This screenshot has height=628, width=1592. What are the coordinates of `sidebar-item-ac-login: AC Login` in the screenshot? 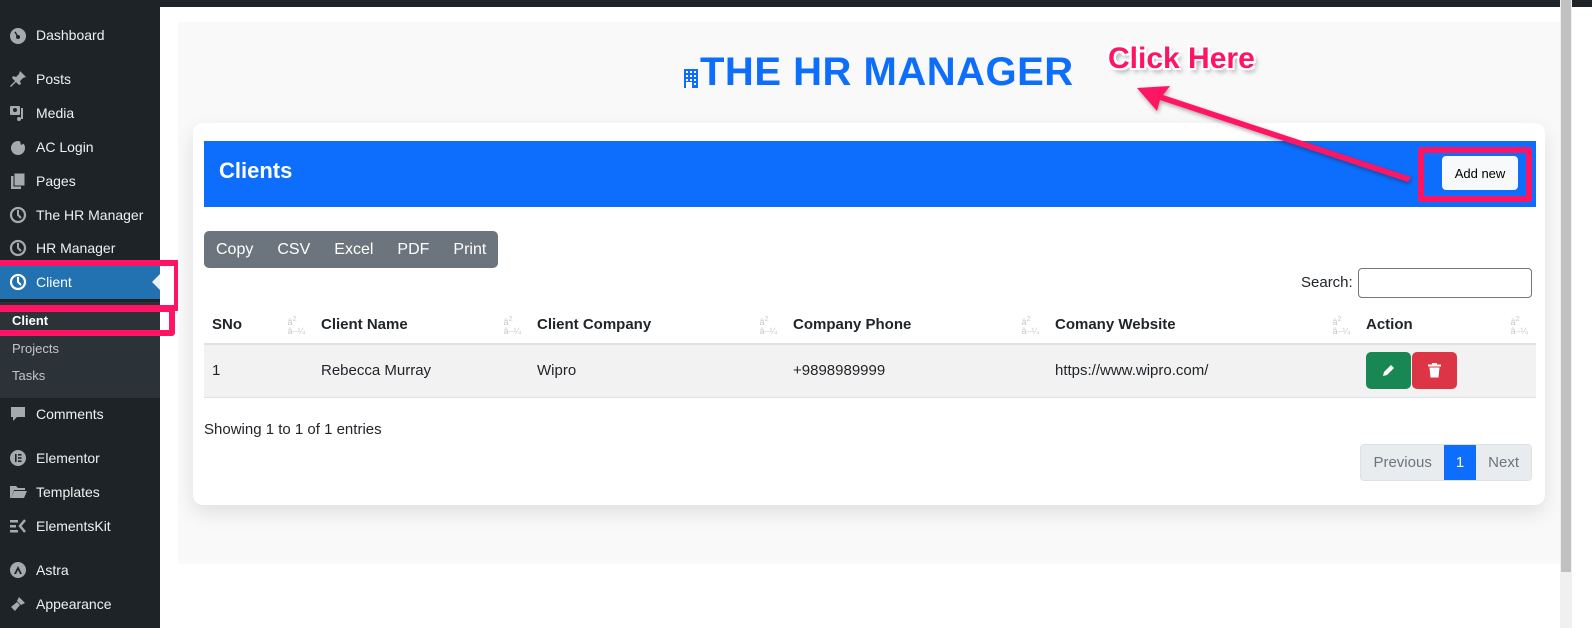 It's located at (80, 147).